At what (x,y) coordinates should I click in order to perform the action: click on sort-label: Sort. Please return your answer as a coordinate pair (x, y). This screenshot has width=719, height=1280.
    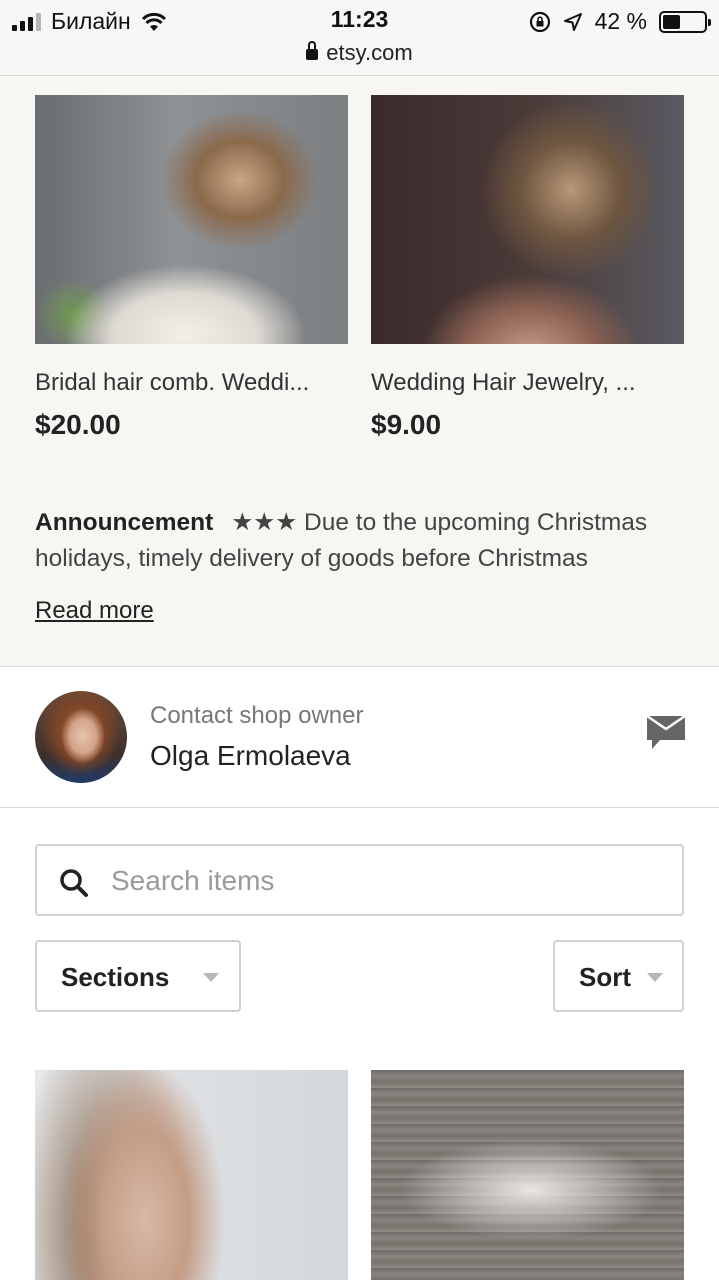
    Looking at the image, I should click on (605, 977).